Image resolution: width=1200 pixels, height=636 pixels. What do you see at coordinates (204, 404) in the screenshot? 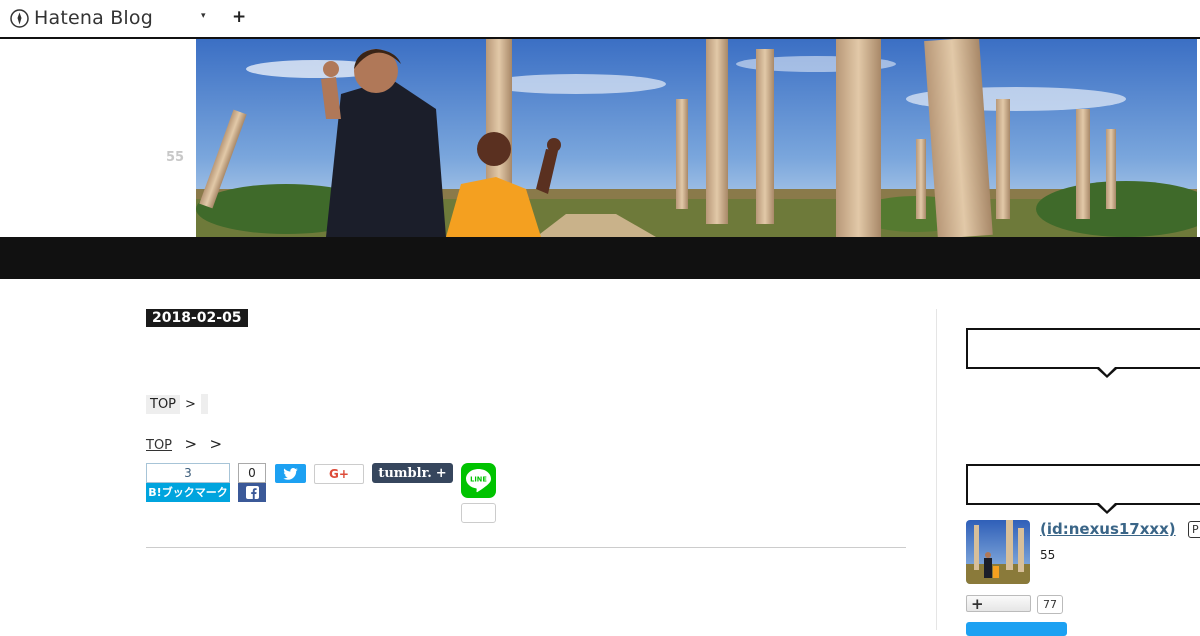
I see `breadcrumb-category` at bounding box center [204, 404].